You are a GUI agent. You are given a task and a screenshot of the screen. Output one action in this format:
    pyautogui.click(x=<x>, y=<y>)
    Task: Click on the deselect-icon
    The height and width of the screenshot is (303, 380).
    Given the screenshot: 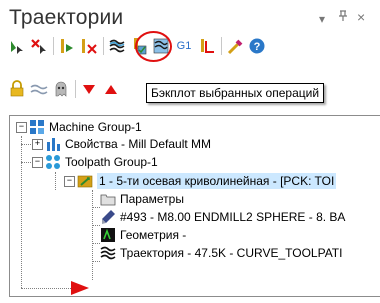 What is the action you would take?
    pyautogui.click(x=39, y=46)
    